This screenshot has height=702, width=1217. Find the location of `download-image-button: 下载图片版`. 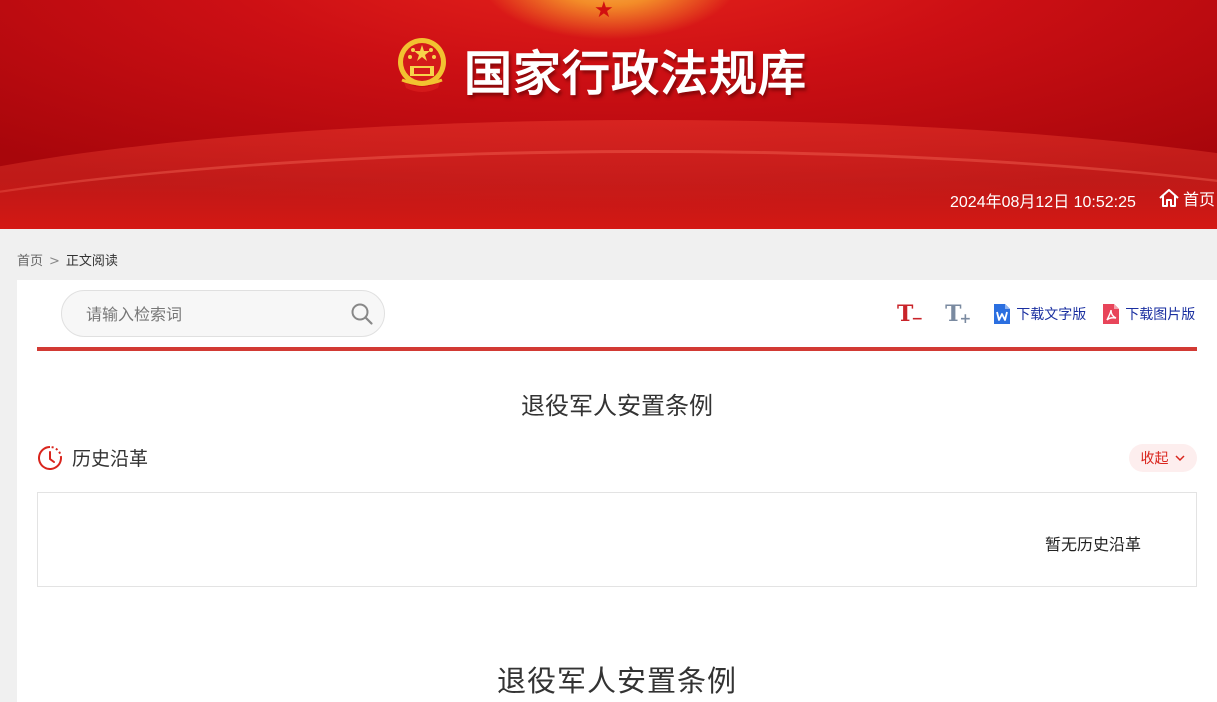

download-image-button: 下载图片版 is located at coordinates (1148, 314).